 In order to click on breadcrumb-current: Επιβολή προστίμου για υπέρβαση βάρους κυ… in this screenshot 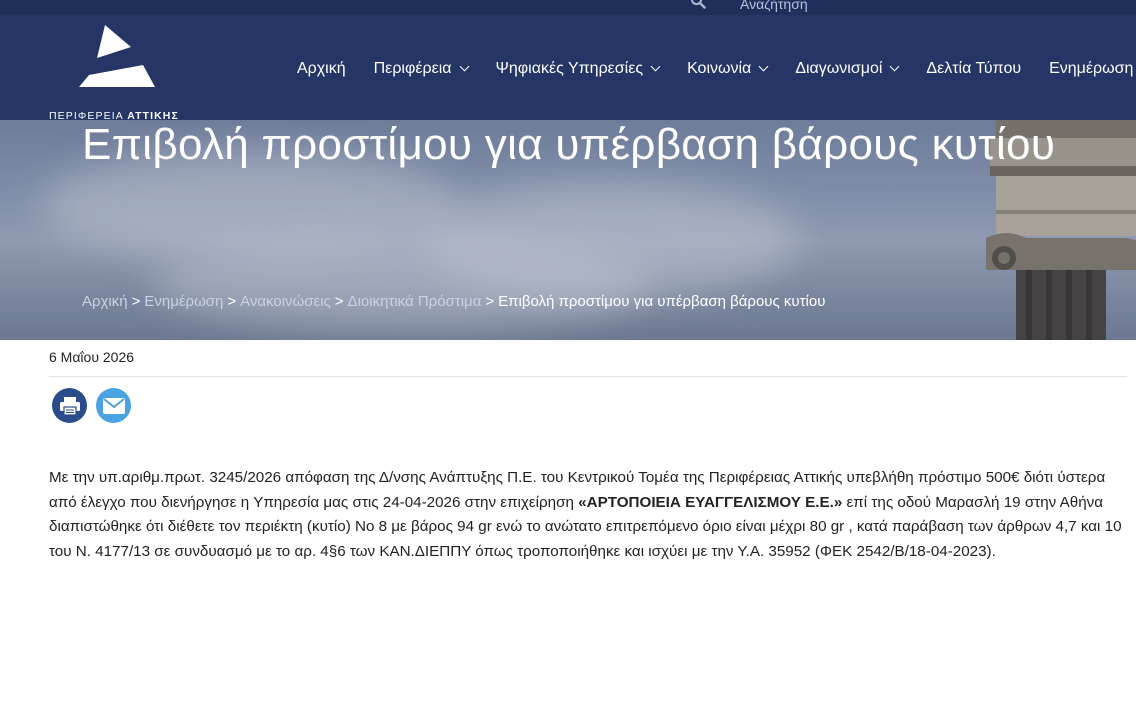, I will do `click(662, 301)`.